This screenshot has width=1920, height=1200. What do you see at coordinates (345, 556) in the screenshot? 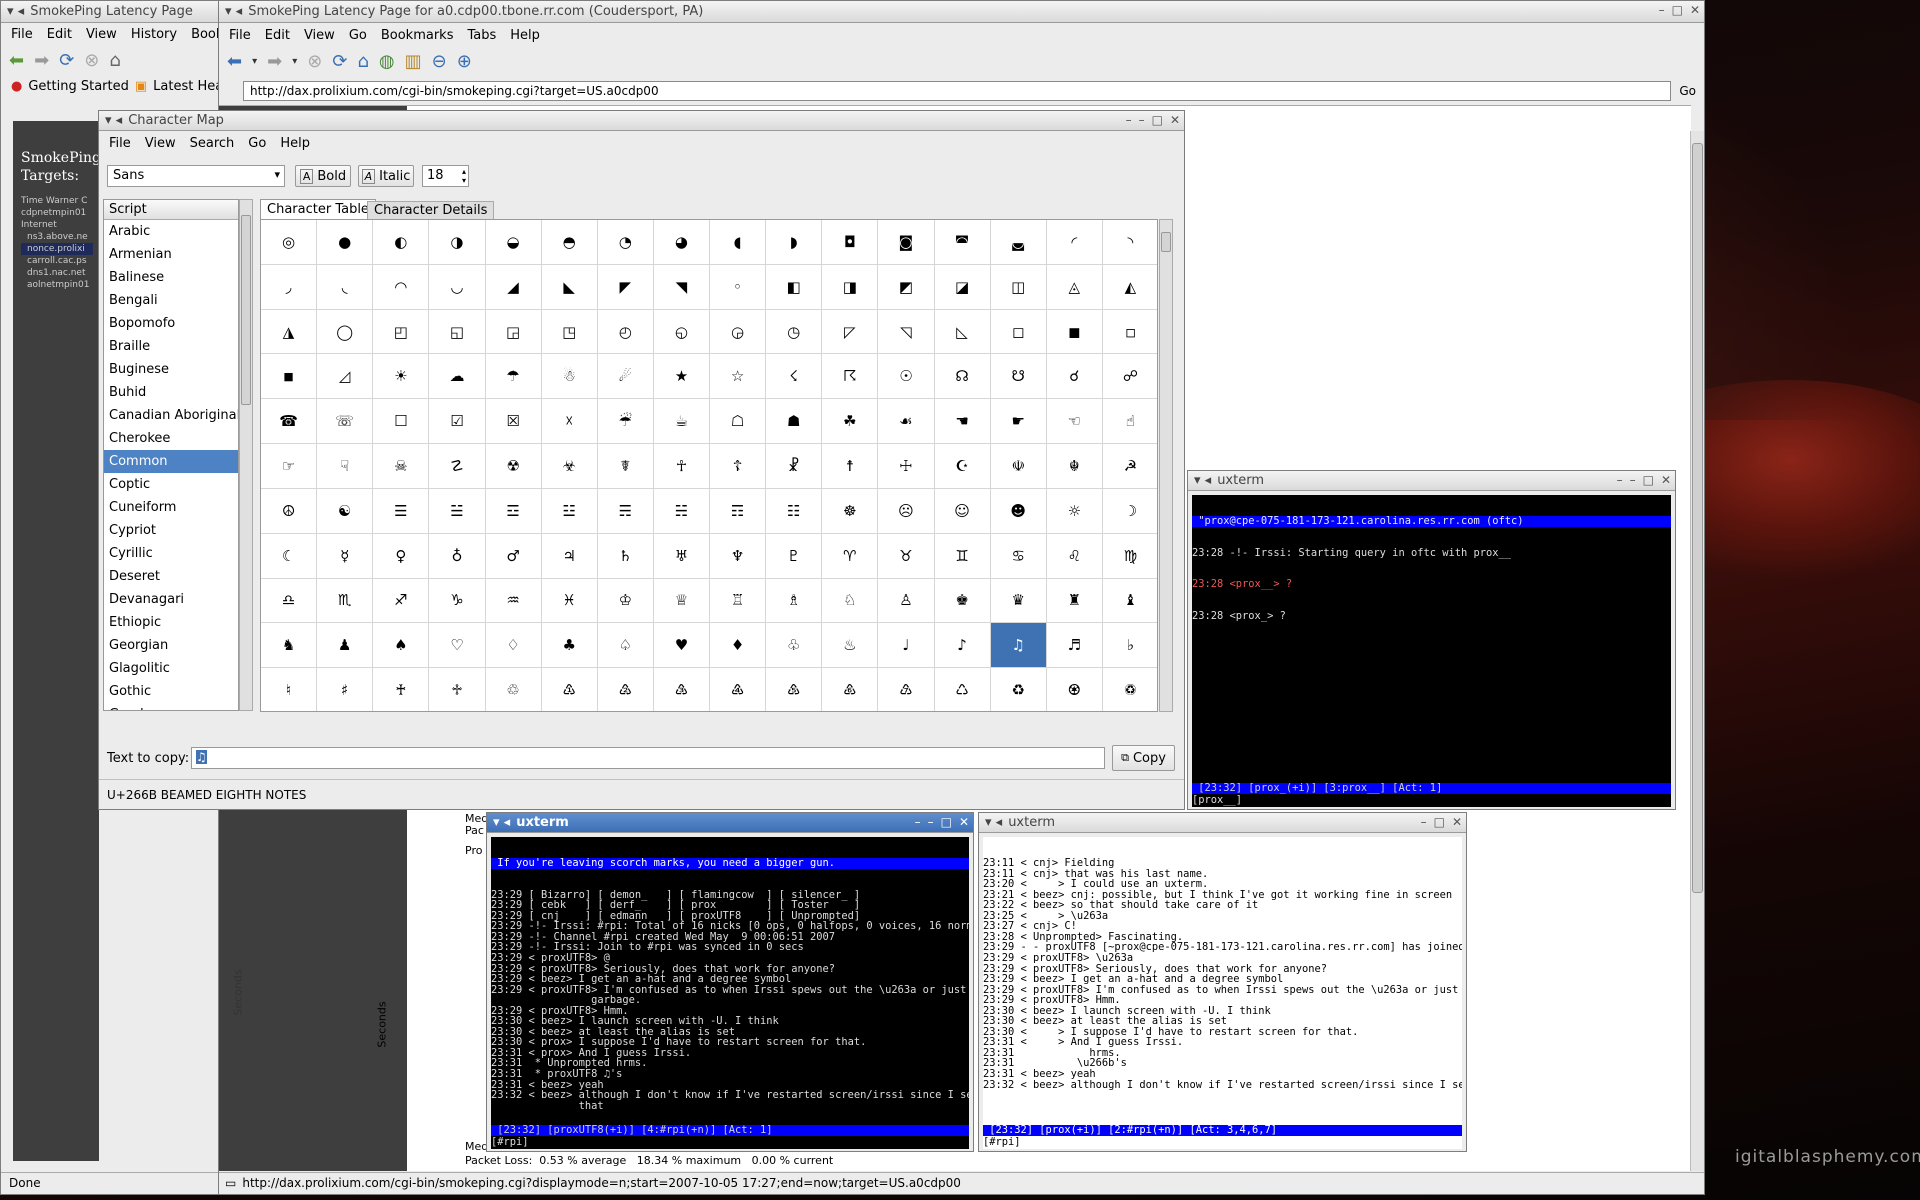
I see `character-cell: ☿` at bounding box center [345, 556].